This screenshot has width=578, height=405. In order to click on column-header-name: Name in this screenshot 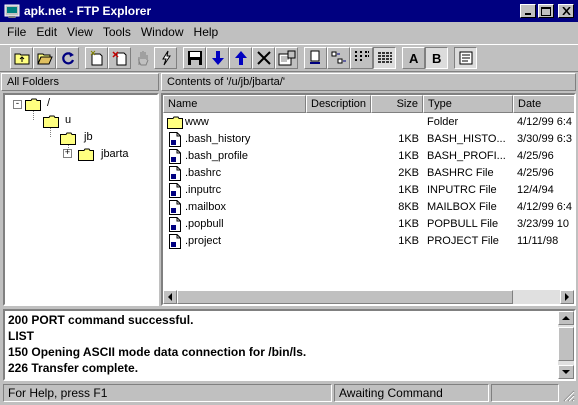, I will do `click(234, 104)`.